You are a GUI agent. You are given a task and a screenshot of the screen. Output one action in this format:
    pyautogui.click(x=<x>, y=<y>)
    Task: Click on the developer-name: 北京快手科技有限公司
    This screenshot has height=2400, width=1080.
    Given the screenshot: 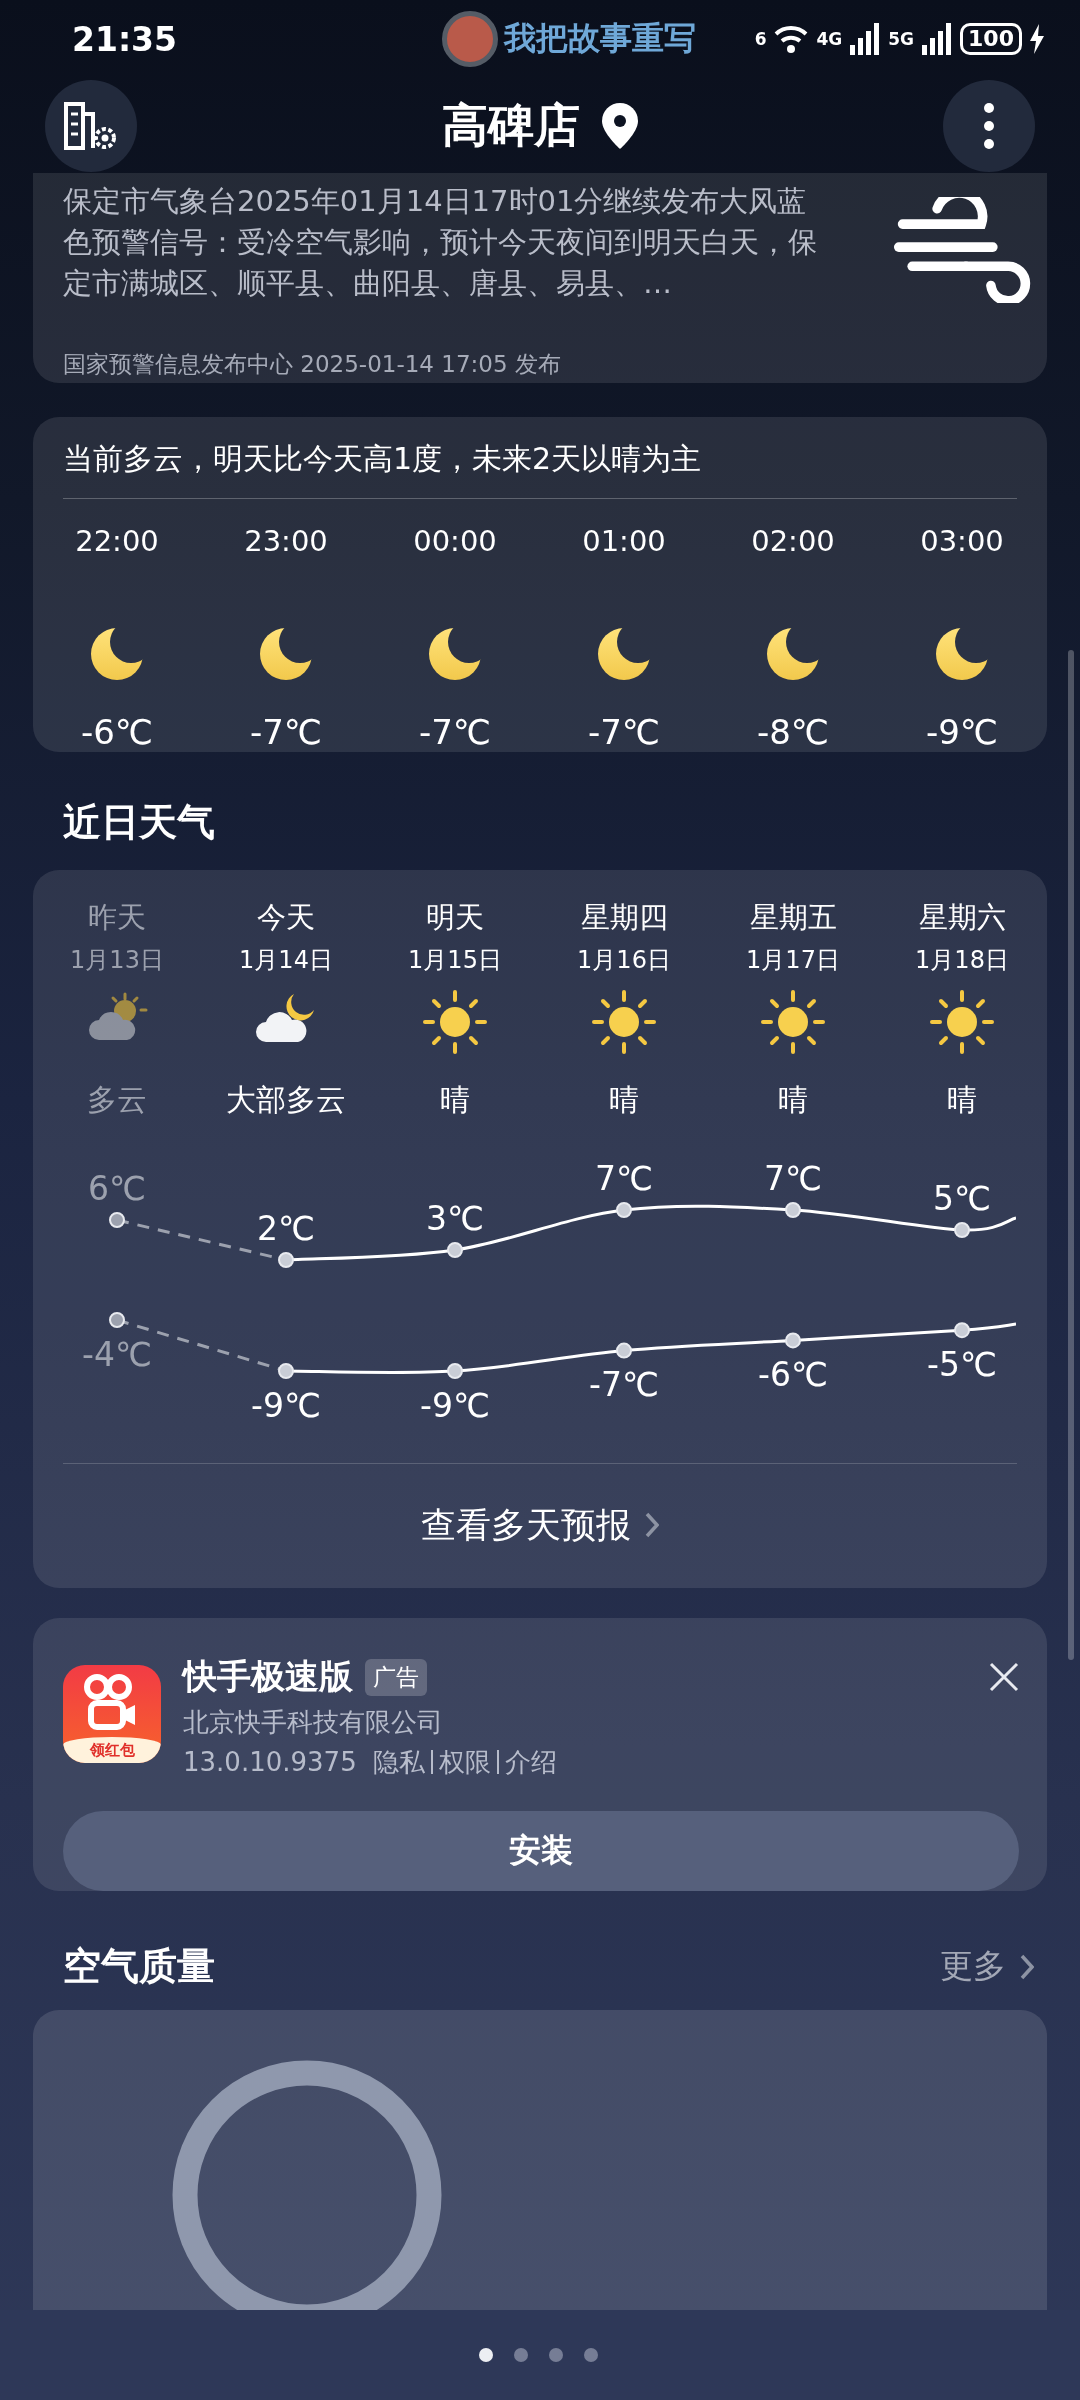 What is the action you would take?
    pyautogui.click(x=313, y=1722)
    